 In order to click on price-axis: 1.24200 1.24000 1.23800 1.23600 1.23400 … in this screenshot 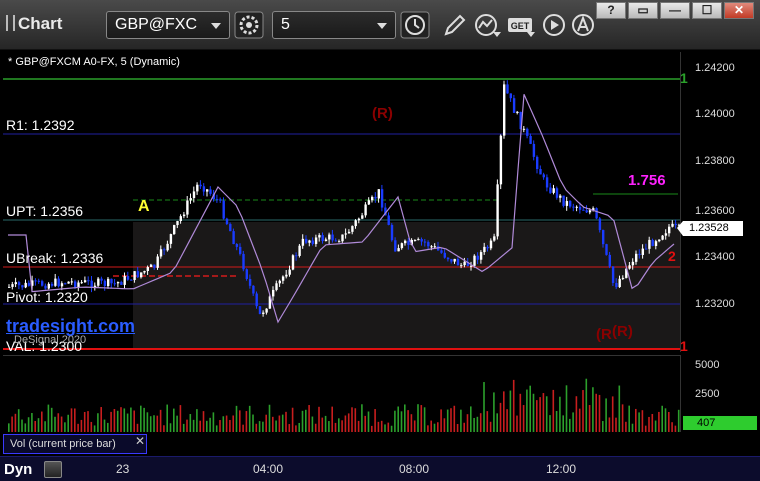, I will do `click(720, 202)`.